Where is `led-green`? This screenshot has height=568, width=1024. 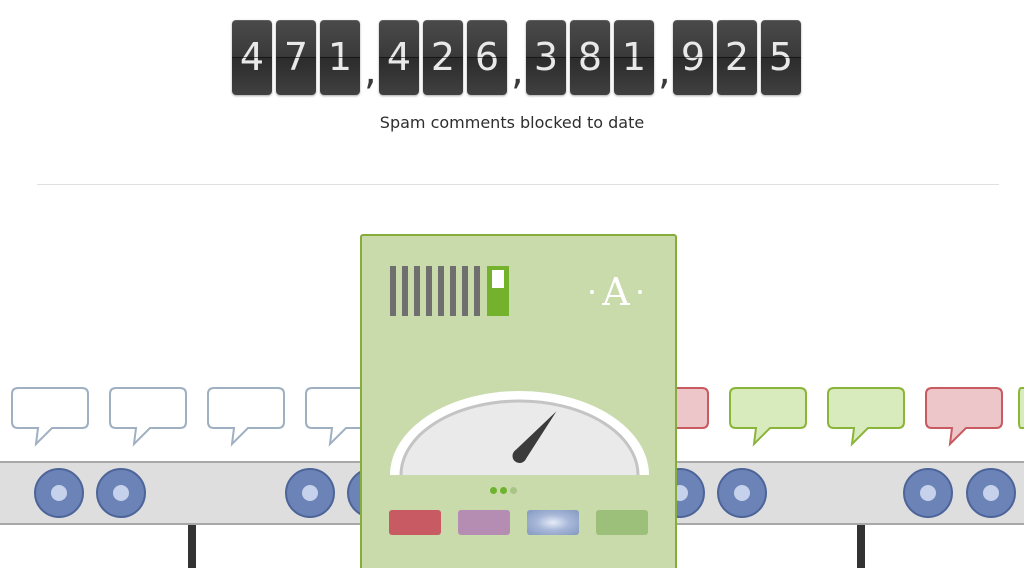
led-green is located at coordinates (622, 522).